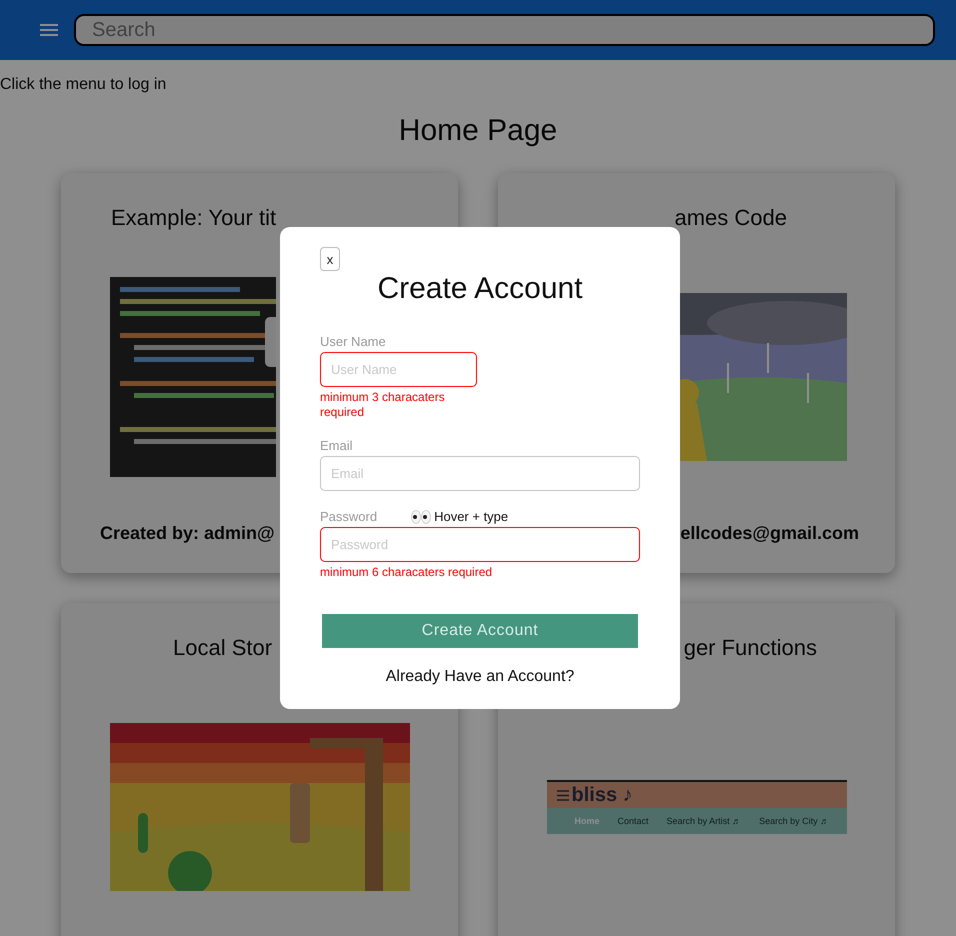 The width and height of the screenshot is (956, 936). What do you see at coordinates (480, 289) in the screenshot?
I see `dialog-title: Create Account` at bounding box center [480, 289].